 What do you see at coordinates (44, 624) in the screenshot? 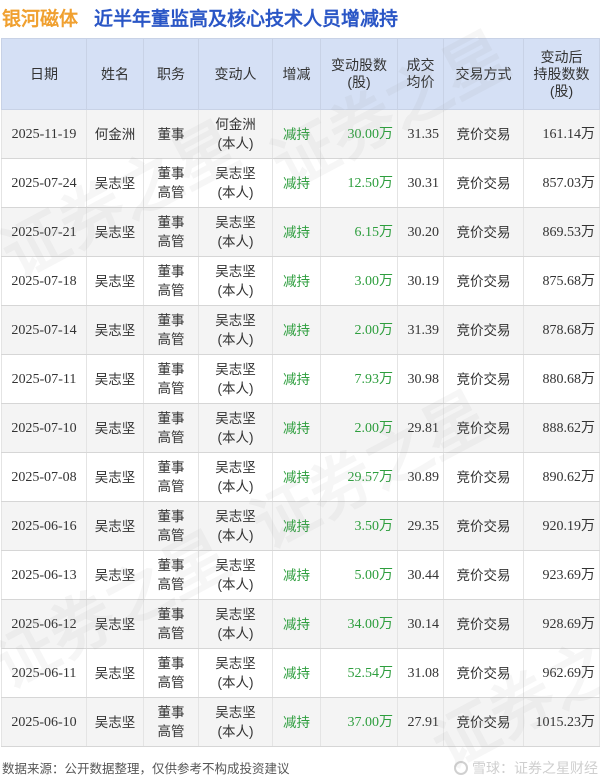
I see `cell-date: 2025-06-12` at bounding box center [44, 624].